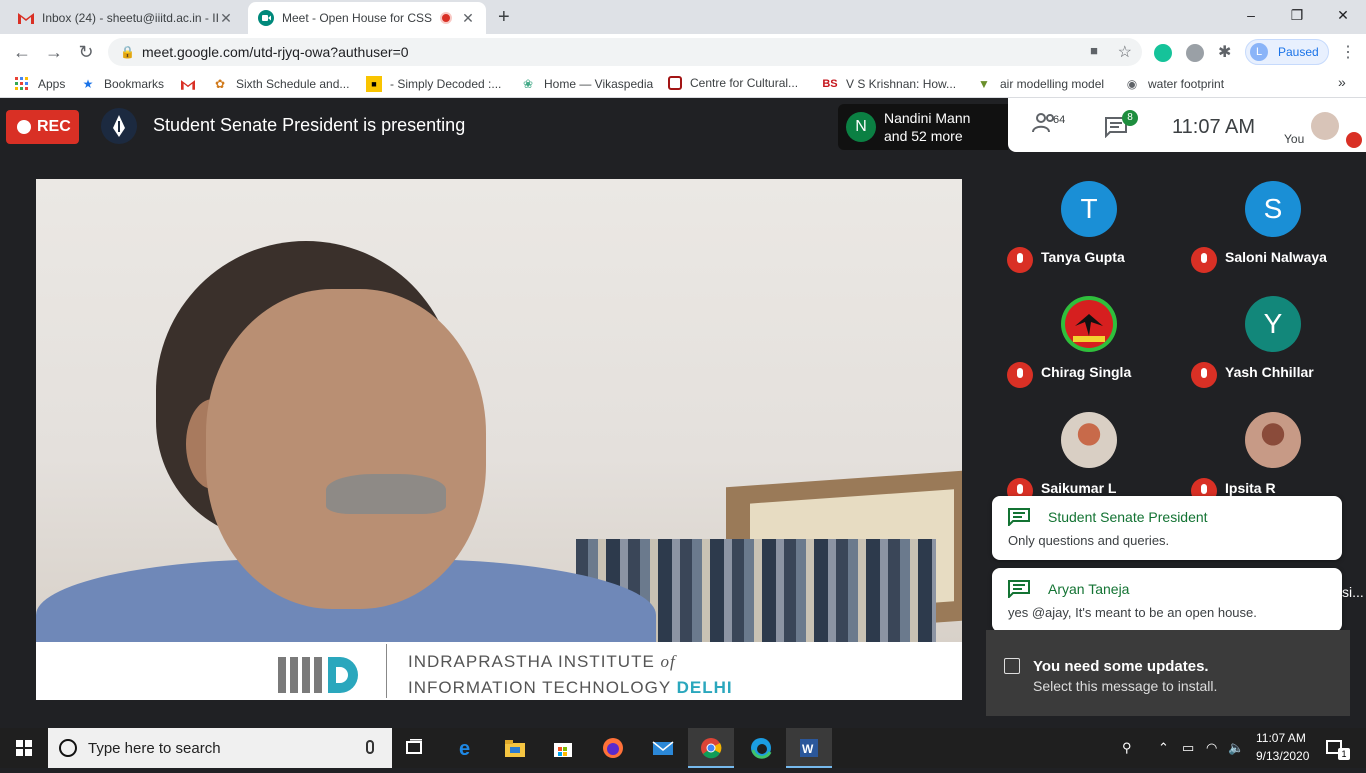  What do you see at coordinates (1298, 52) in the screenshot?
I see `profile-status: Paused` at bounding box center [1298, 52].